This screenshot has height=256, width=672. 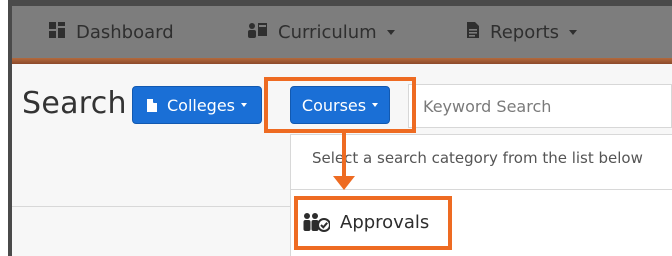 I want to click on nav-reports: Reports, so click(x=522, y=32).